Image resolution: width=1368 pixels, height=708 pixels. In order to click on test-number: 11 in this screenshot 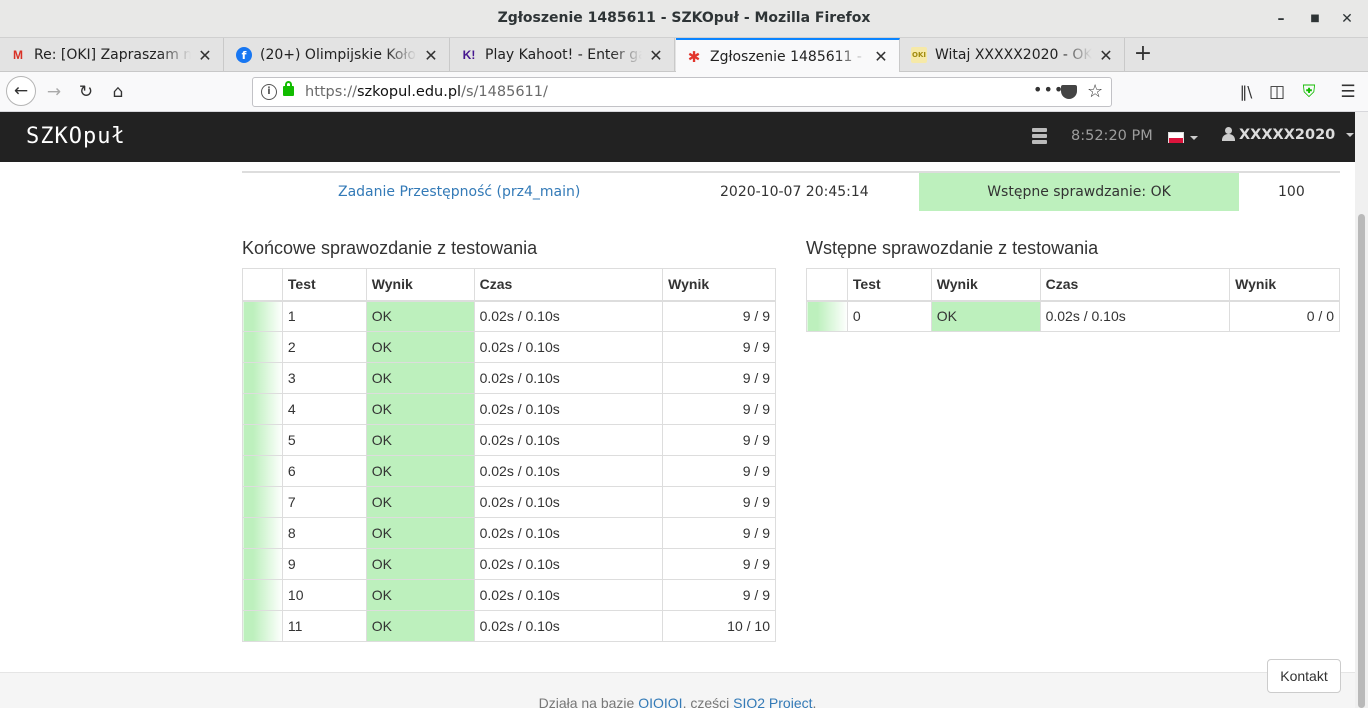, I will do `click(324, 626)`.